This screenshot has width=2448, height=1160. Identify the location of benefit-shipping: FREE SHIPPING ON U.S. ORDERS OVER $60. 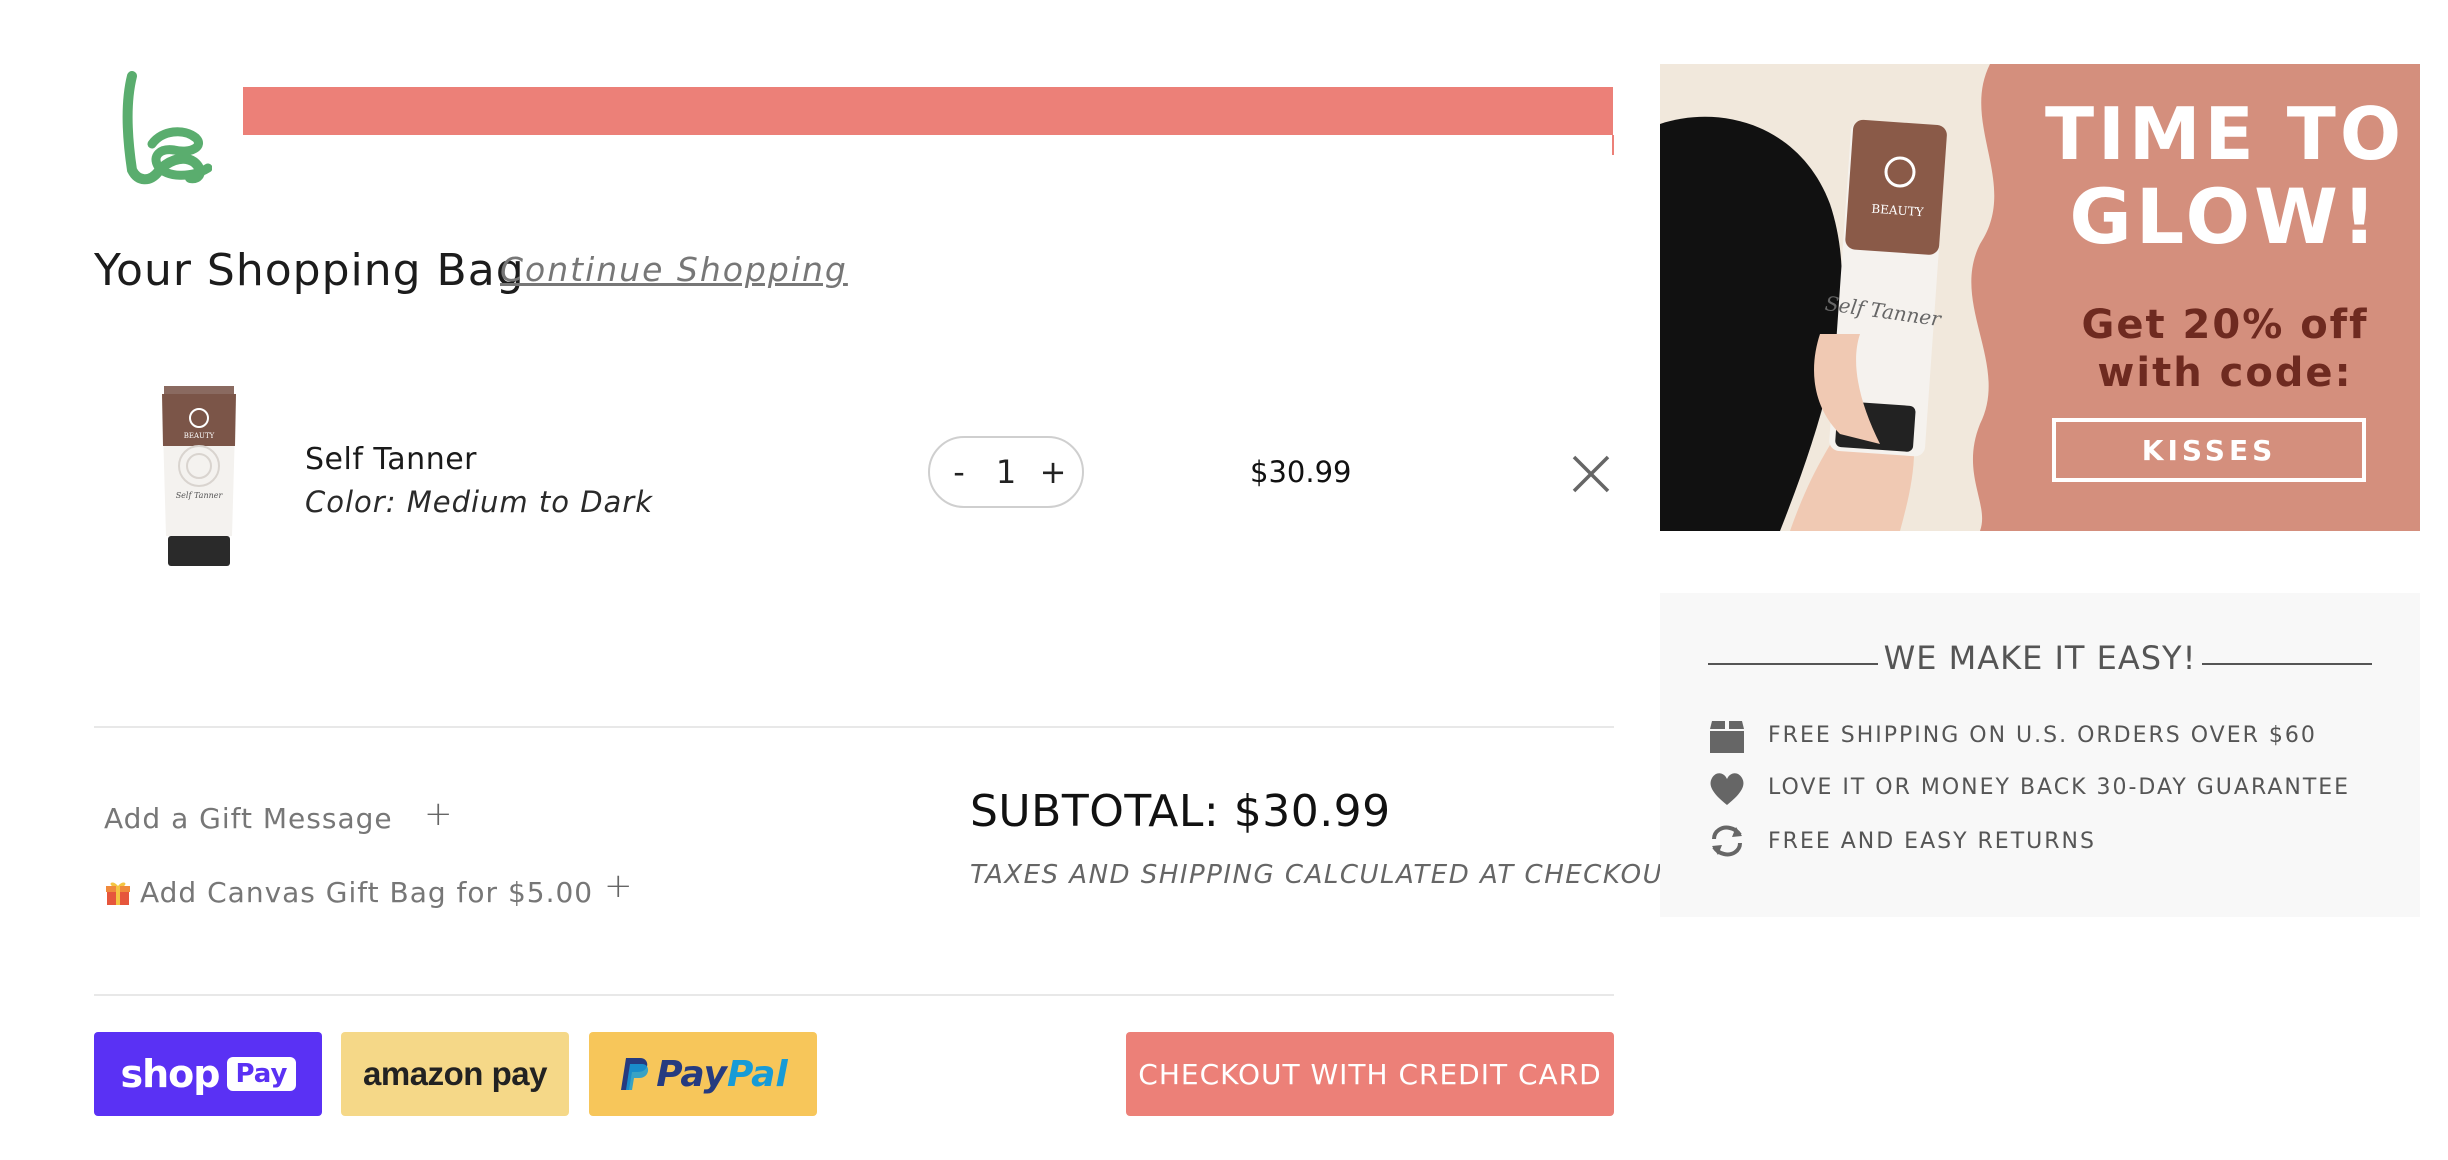
(2042, 735).